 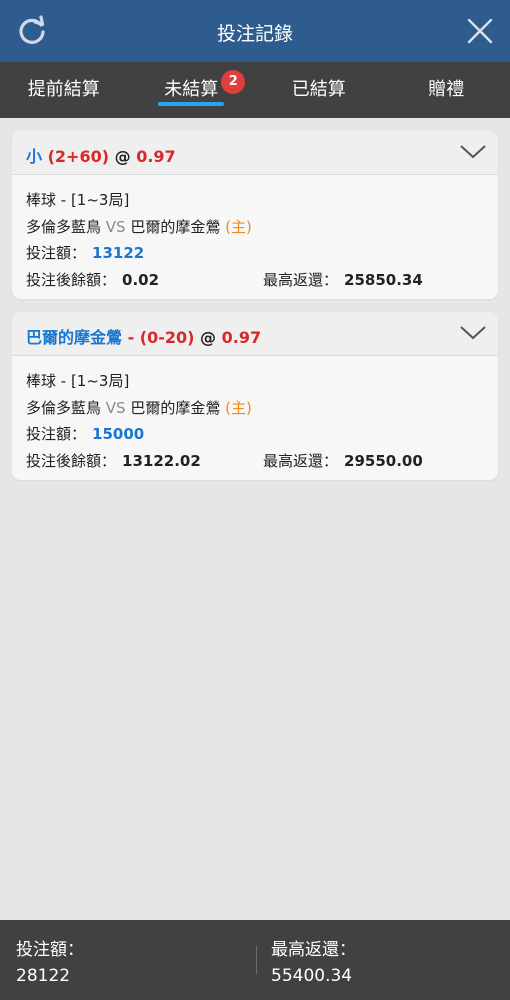 What do you see at coordinates (50, 963) in the screenshot?
I see `total-stake: 投注額： 28122` at bounding box center [50, 963].